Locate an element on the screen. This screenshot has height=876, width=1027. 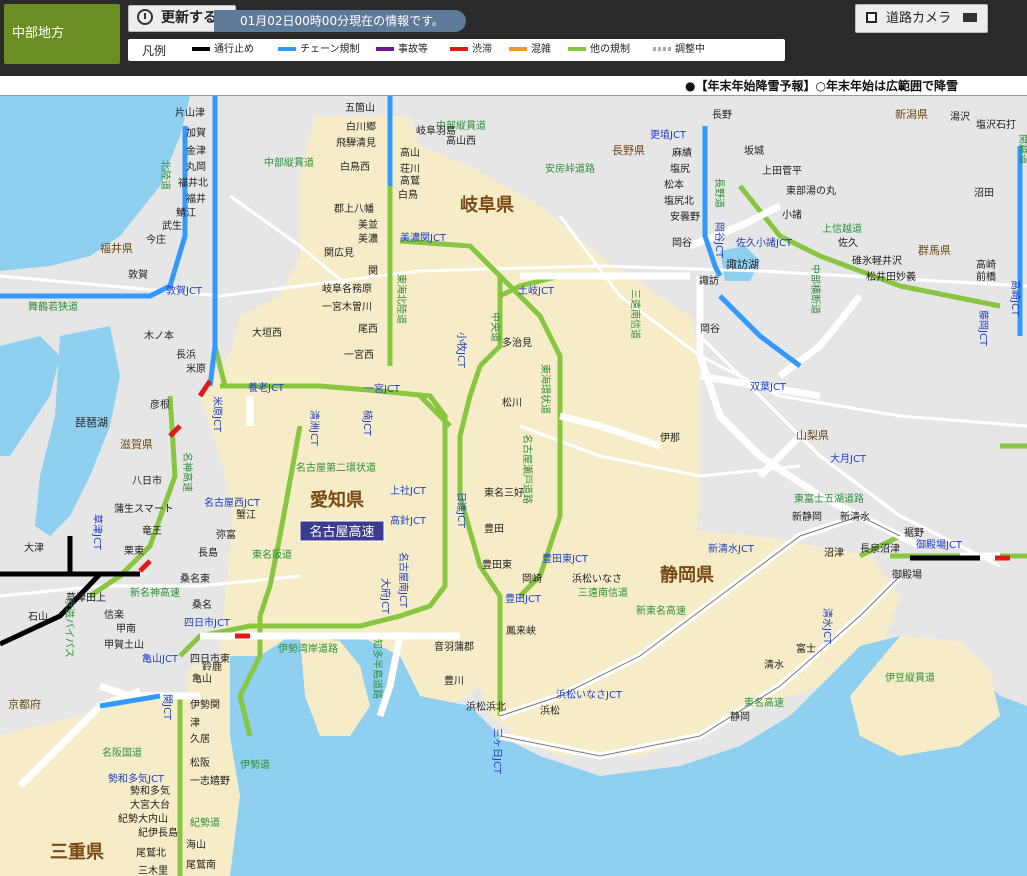
place: 多治見 is located at coordinates (517, 342).